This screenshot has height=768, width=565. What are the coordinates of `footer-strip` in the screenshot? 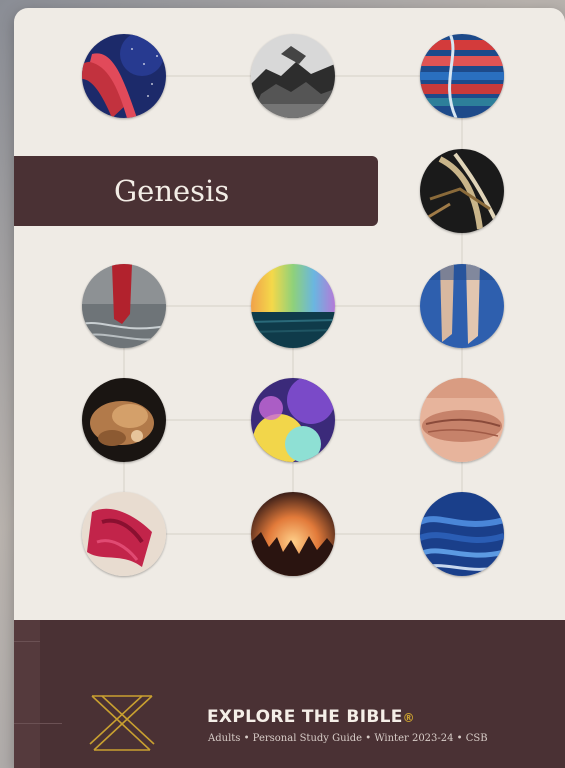 It's located at (27, 694).